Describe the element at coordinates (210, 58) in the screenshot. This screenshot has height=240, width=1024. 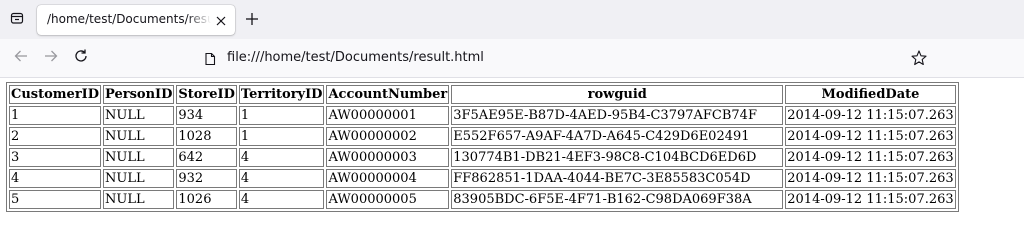
I see `page-icon` at that location.